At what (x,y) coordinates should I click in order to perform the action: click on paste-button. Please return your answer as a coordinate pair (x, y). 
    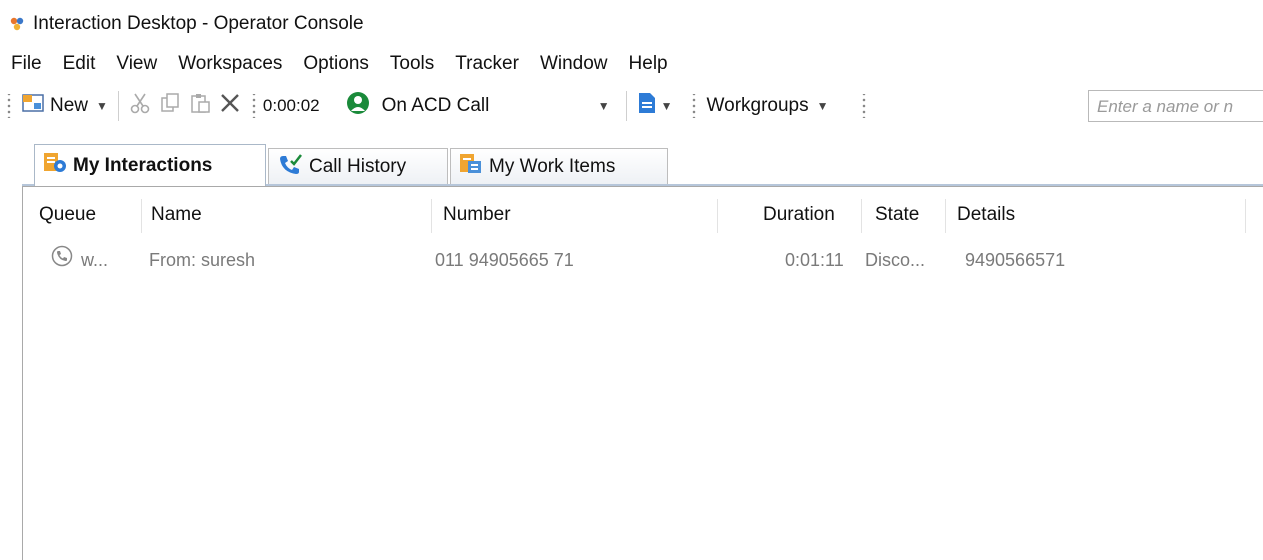
    Looking at the image, I should click on (200, 106).